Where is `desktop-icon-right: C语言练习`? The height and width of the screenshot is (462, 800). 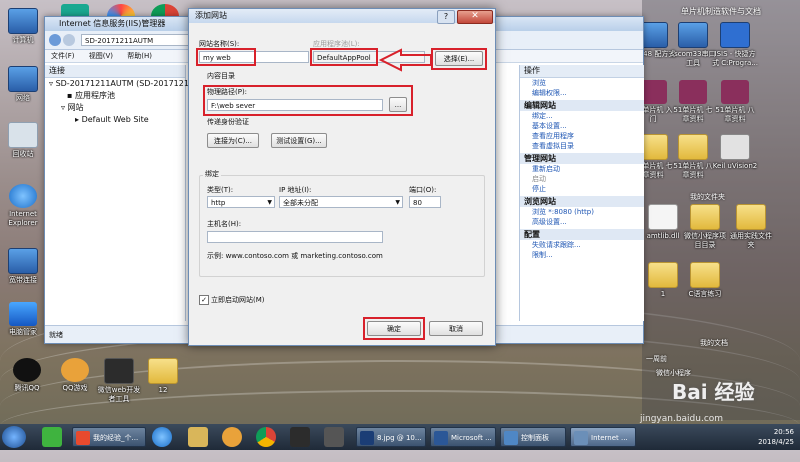 desktop-icon-right: C语言练习 is located at coordinates (705, 280).